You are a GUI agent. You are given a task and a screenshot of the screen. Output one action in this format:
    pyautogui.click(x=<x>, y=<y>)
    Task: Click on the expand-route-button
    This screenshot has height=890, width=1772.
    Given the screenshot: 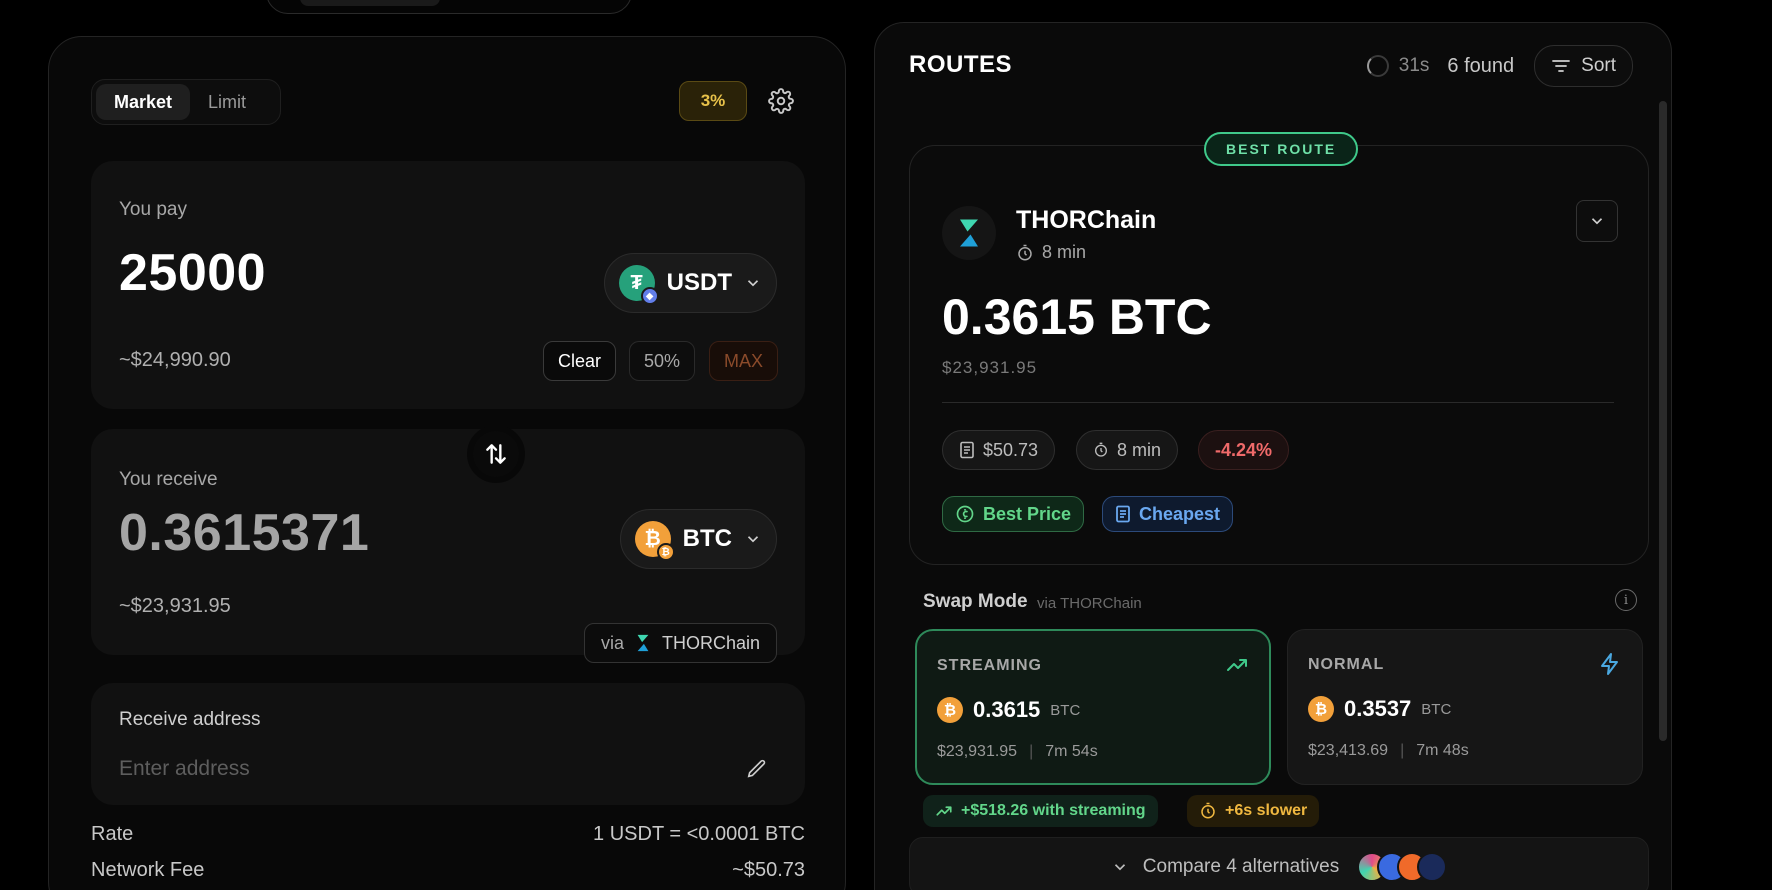 What is the action you would take?
    pyautogui.click(x=1597, y=221)
    